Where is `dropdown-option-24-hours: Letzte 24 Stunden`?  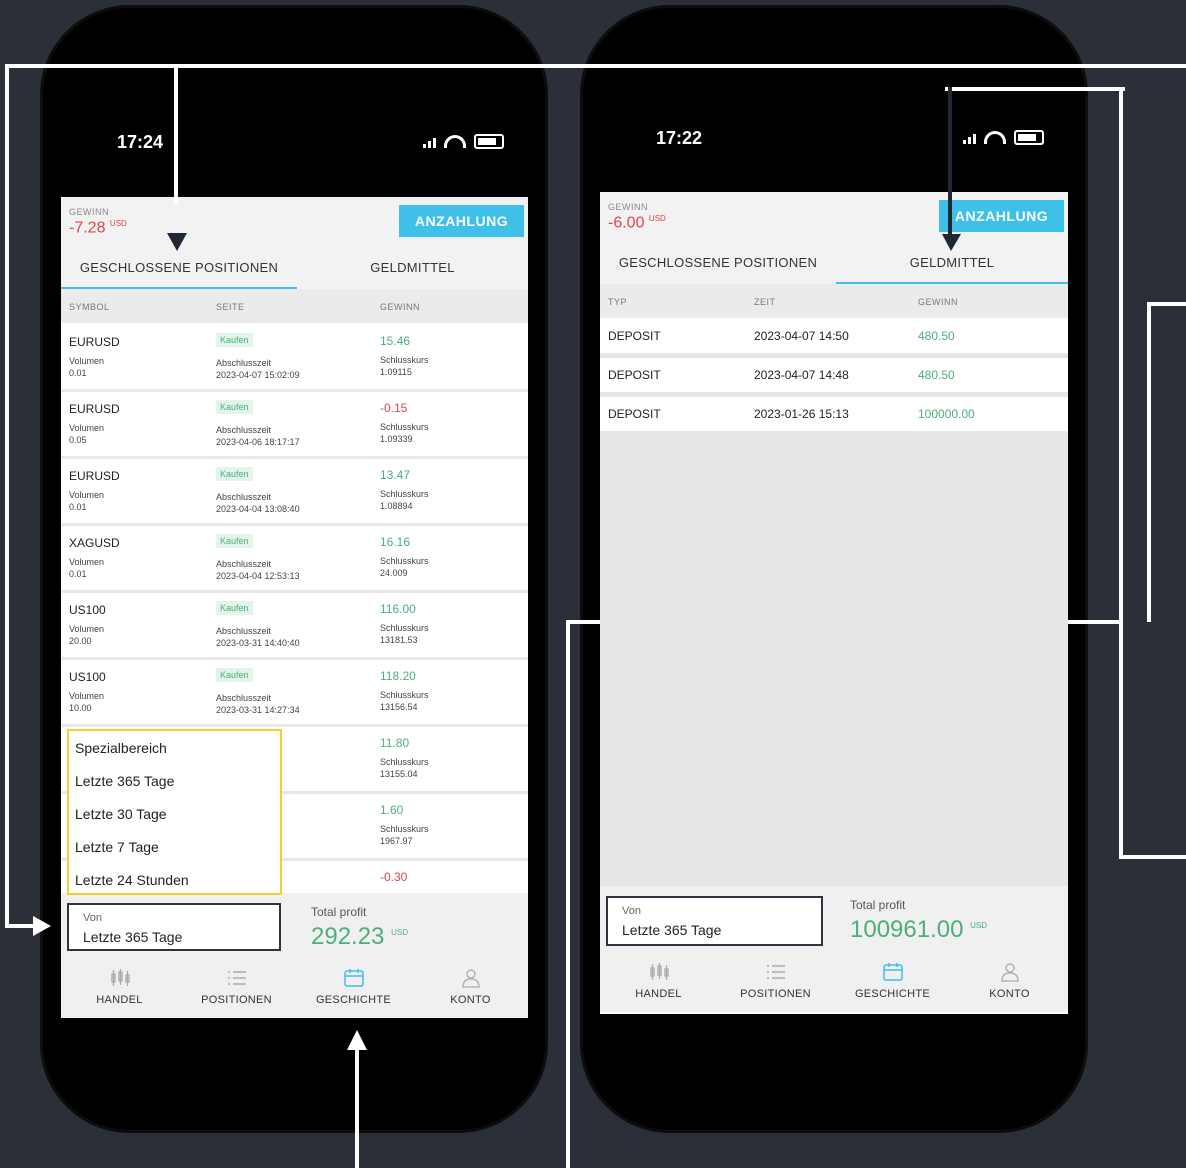 dropdown-option-24-hours: Letzte 24 Stunden is located at coordinates (132, 880).